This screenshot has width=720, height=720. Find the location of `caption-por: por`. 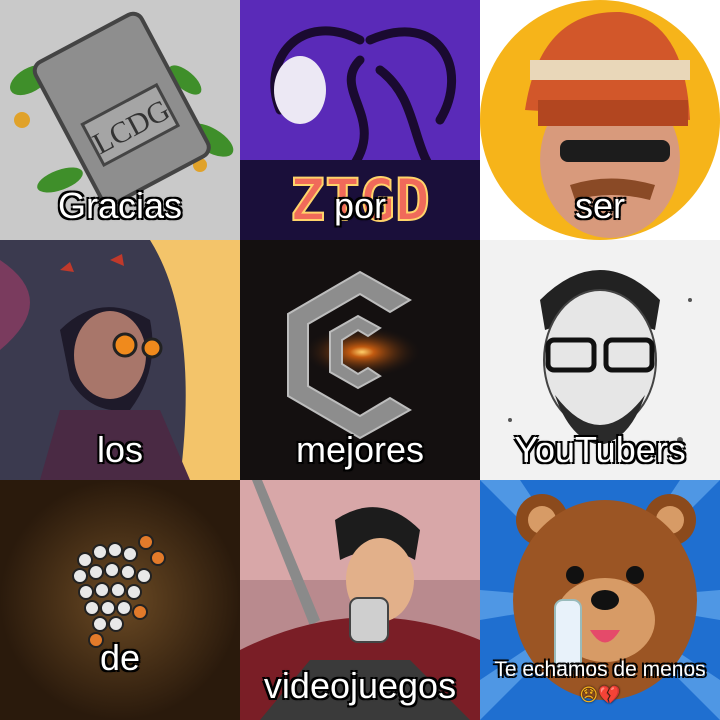

caption-por: por is located at coordinates (360, 205).